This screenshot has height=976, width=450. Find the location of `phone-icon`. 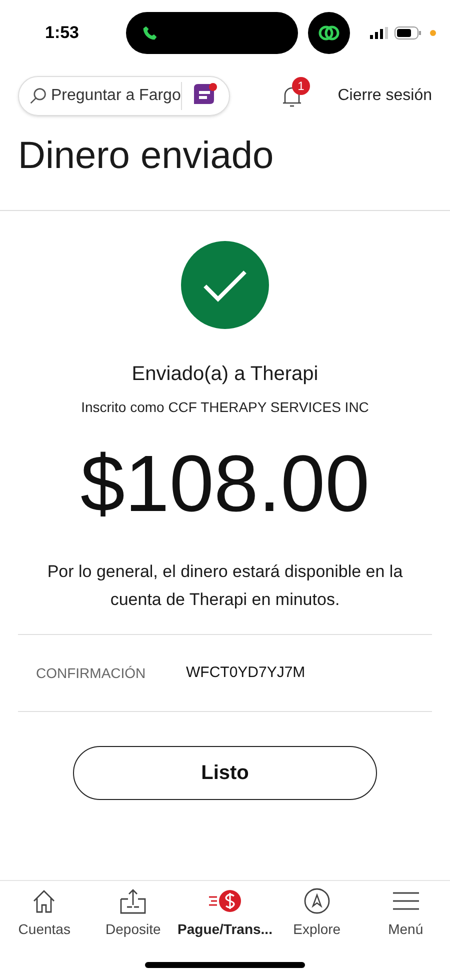

phone-icon is located at coordinates (150, 33).